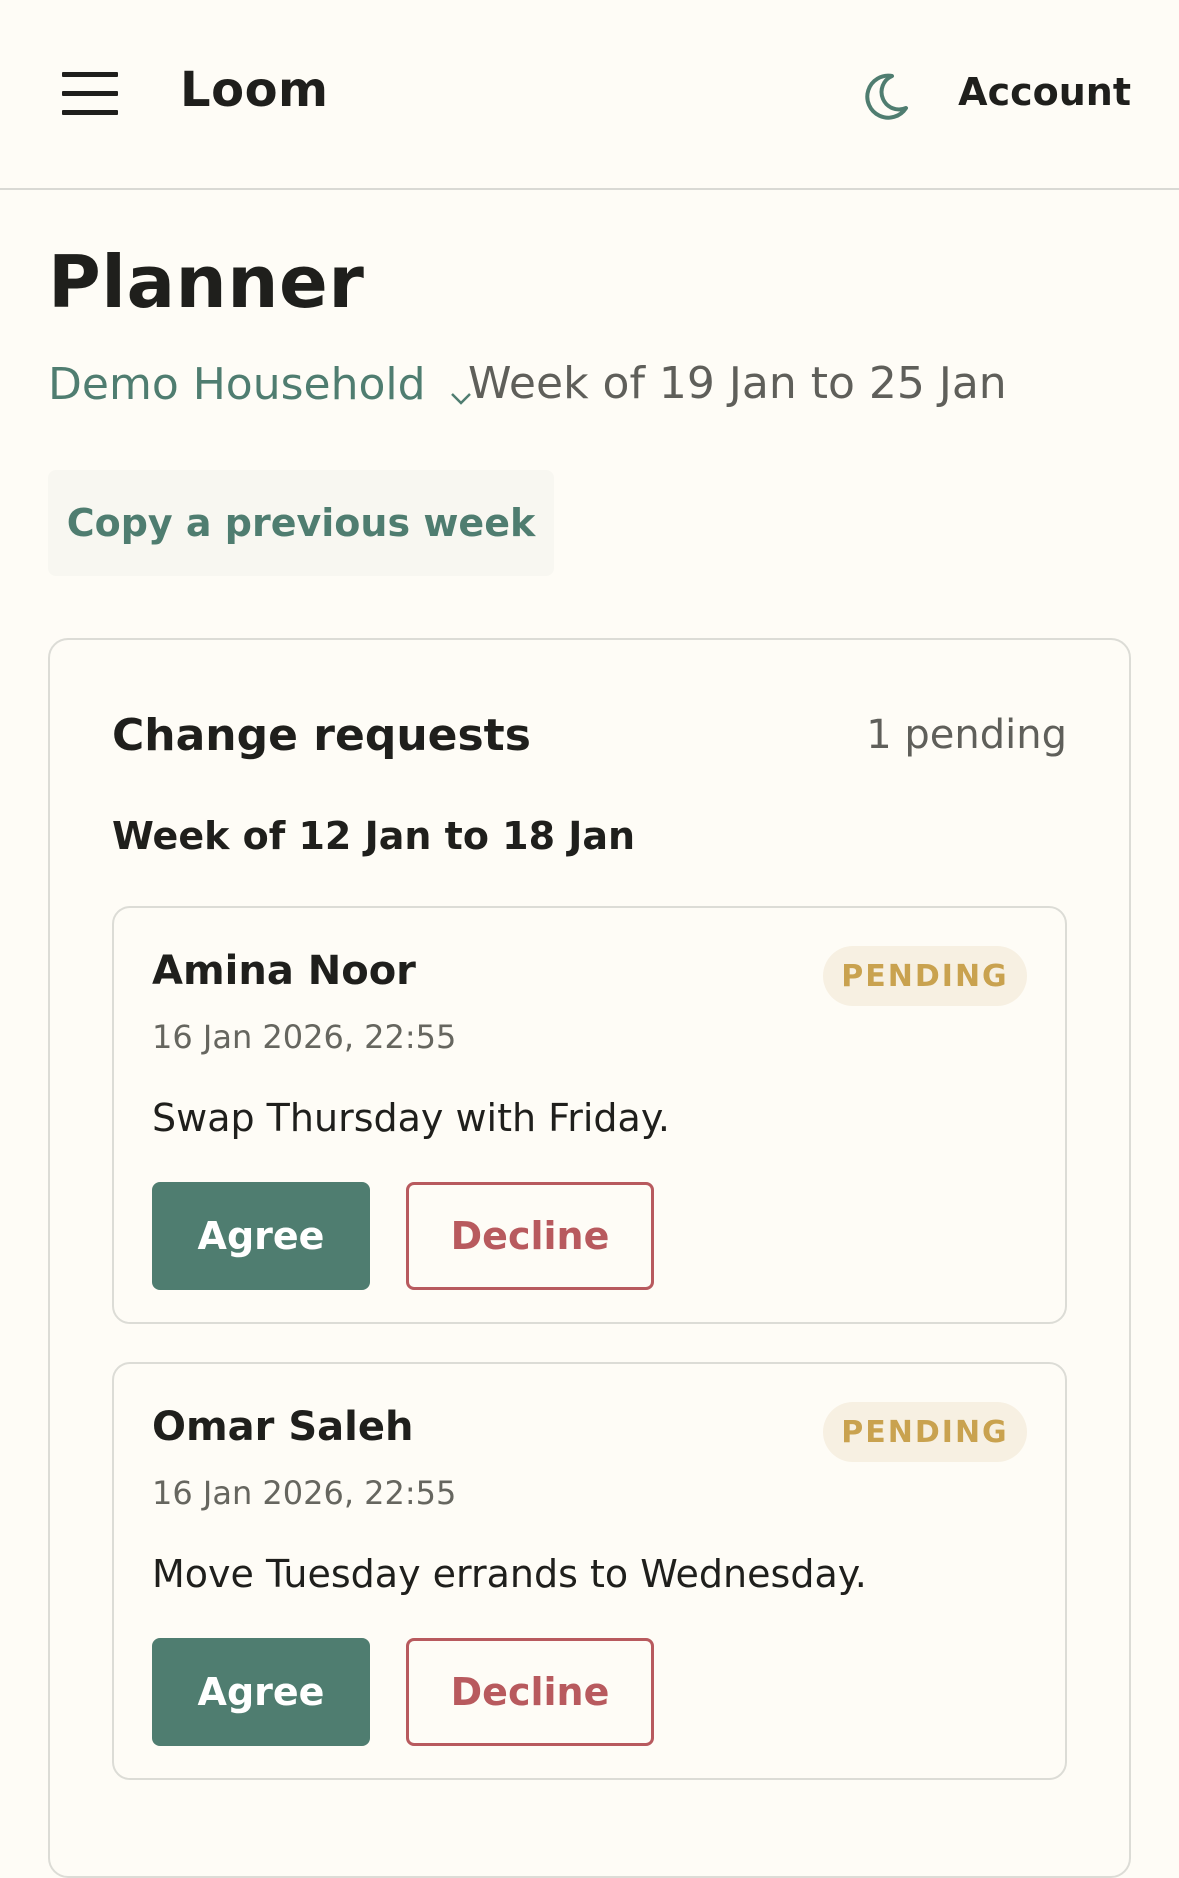 Image resolution: width=1179 pixels, height=1878 pixels. I want to click on top-bar: Loom Account, so click(589, 95).